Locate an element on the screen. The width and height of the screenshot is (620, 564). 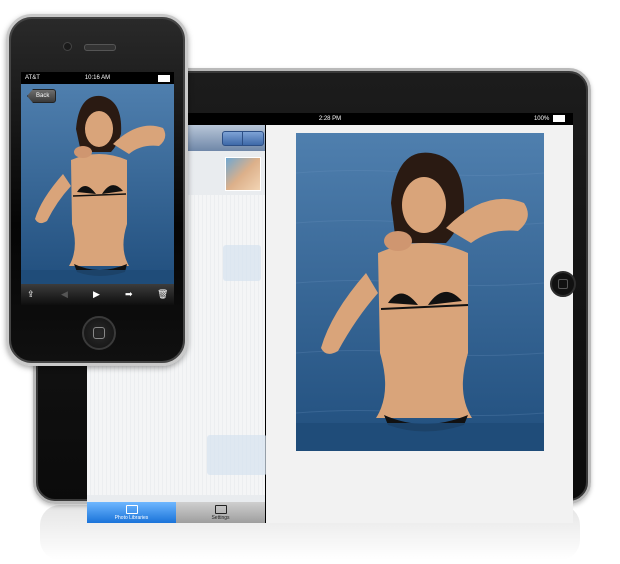
ipad-home-button is located at coordinates (563, 284).